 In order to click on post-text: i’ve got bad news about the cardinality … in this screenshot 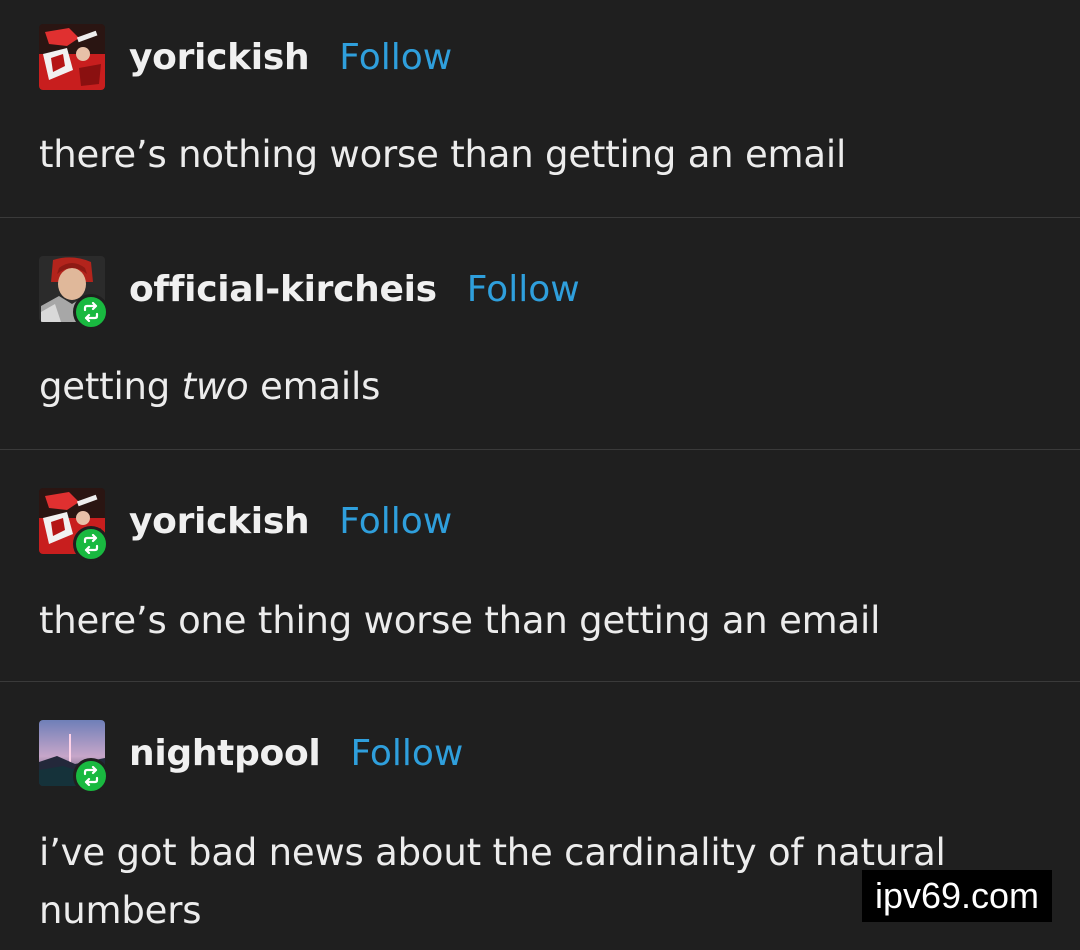, I will do `click(492, 882)`.